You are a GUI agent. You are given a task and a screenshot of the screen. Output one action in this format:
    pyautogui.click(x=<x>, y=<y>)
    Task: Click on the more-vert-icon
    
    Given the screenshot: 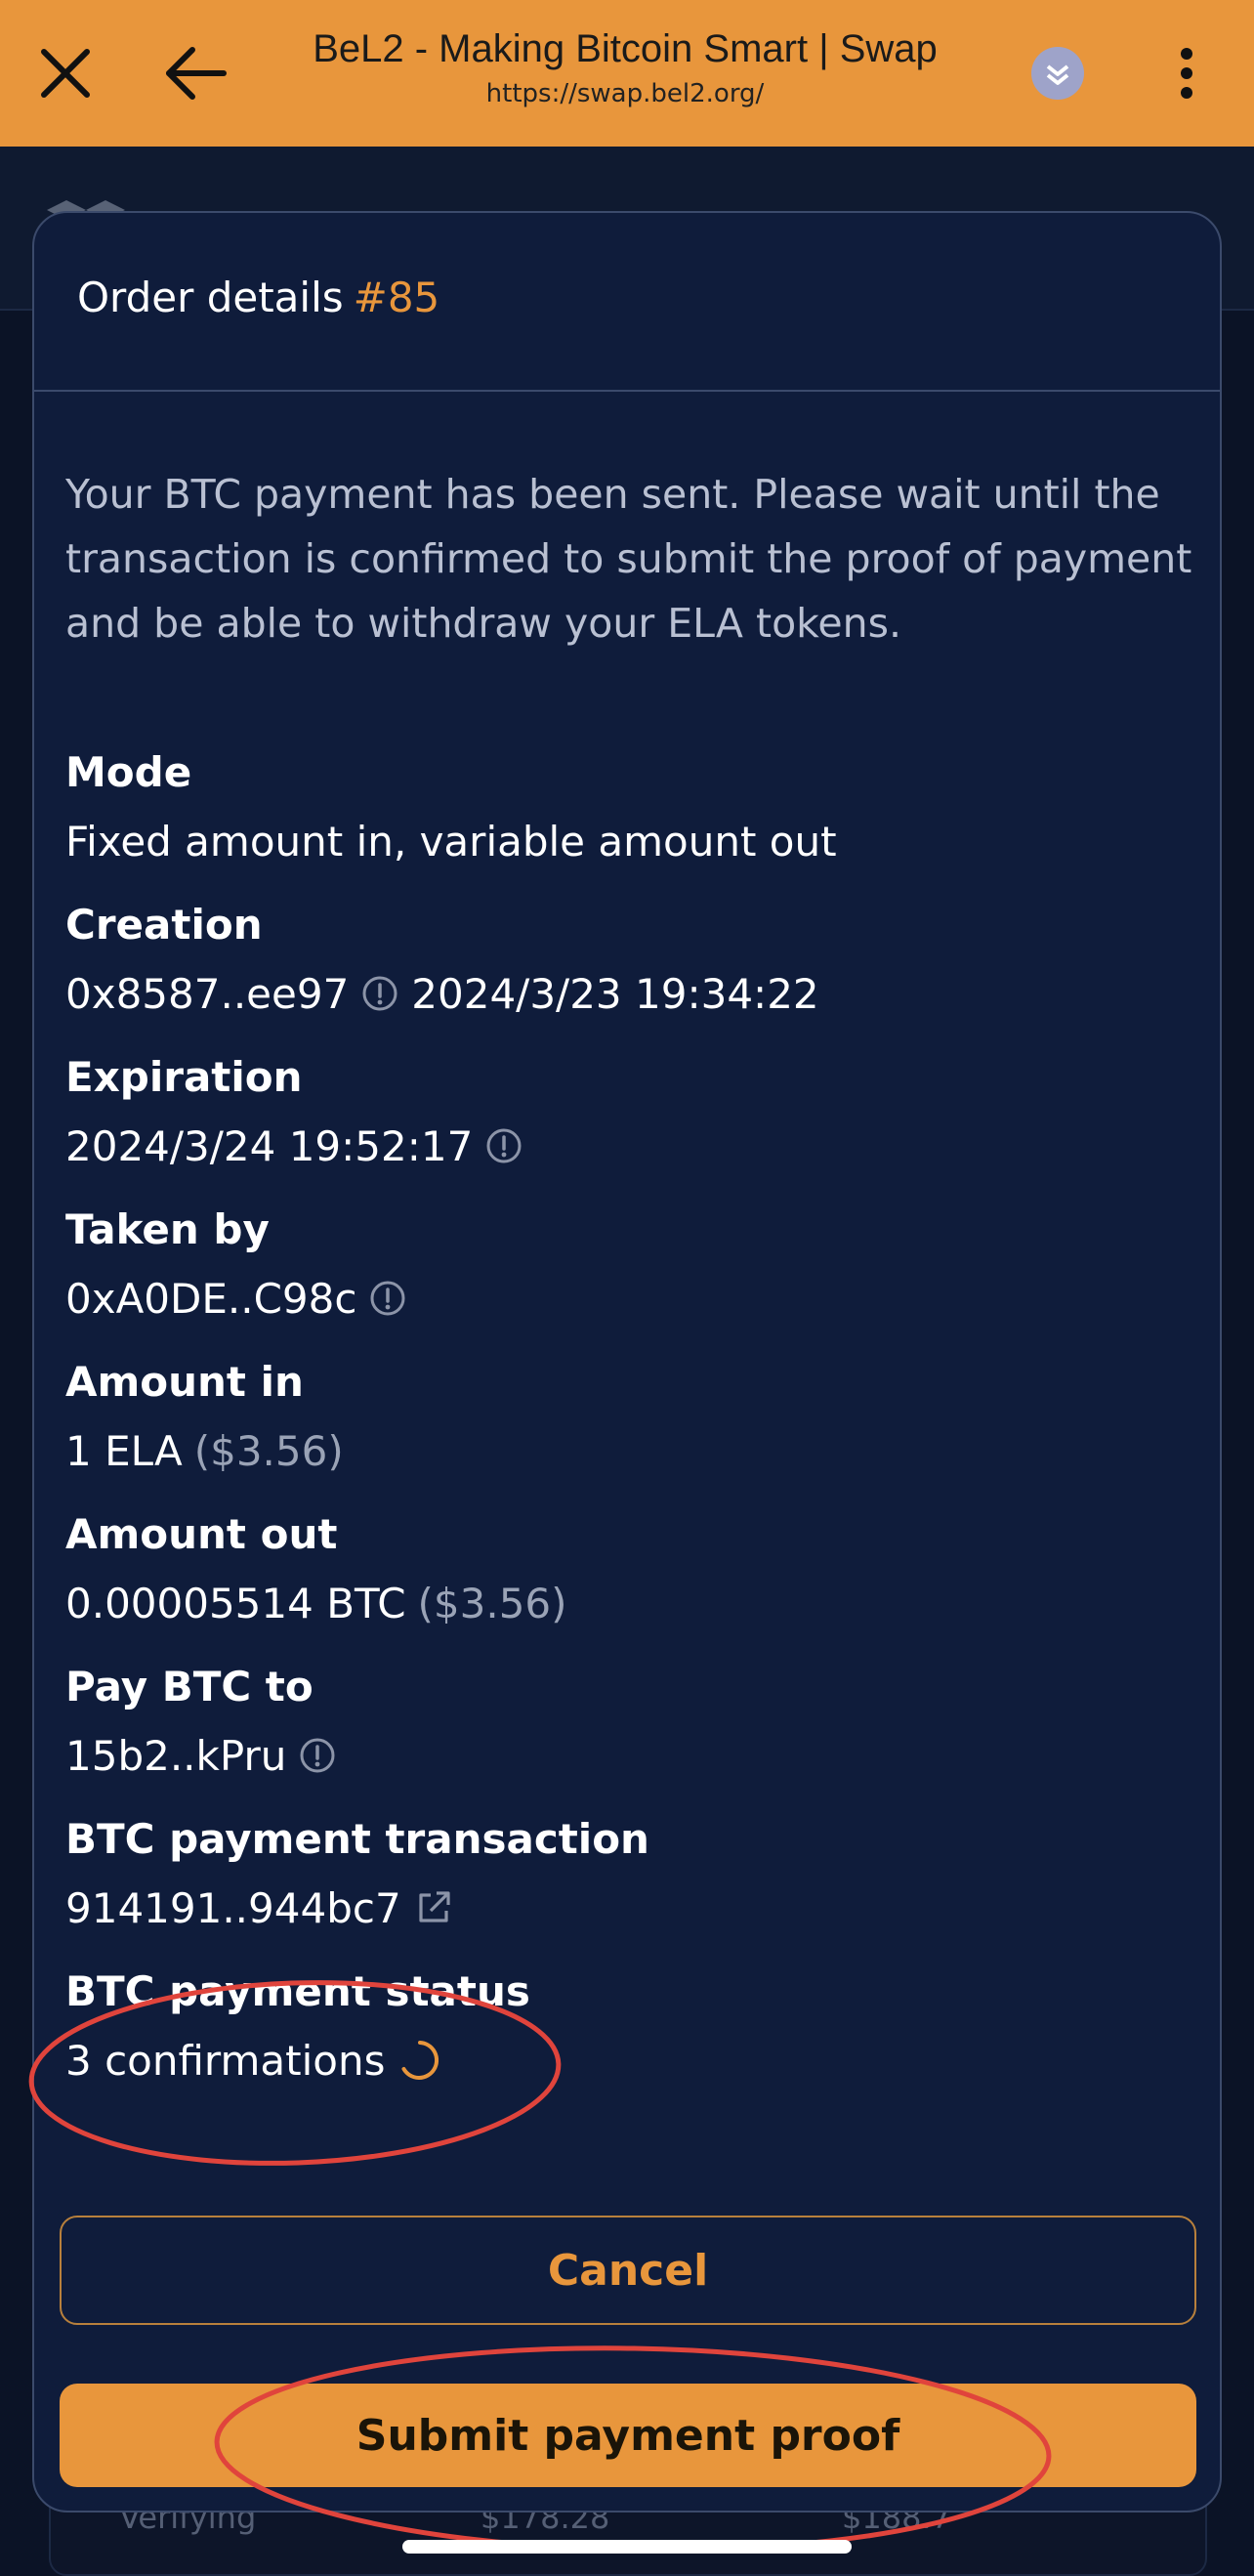 What is the action you would take?
    pyautogui.click(x=1186, y=73)
    